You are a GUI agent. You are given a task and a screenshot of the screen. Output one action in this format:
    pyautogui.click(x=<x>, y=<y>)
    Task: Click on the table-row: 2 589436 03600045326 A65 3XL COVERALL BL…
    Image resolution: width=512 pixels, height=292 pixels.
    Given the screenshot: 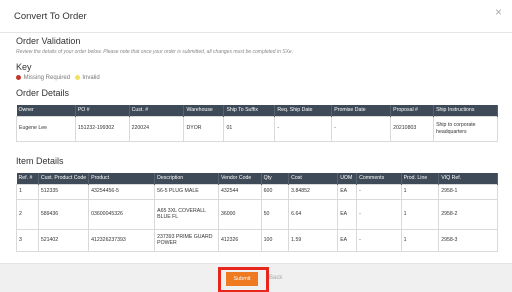 What is the action you would take?
    pyautogui.click(x=257, y=214)
    